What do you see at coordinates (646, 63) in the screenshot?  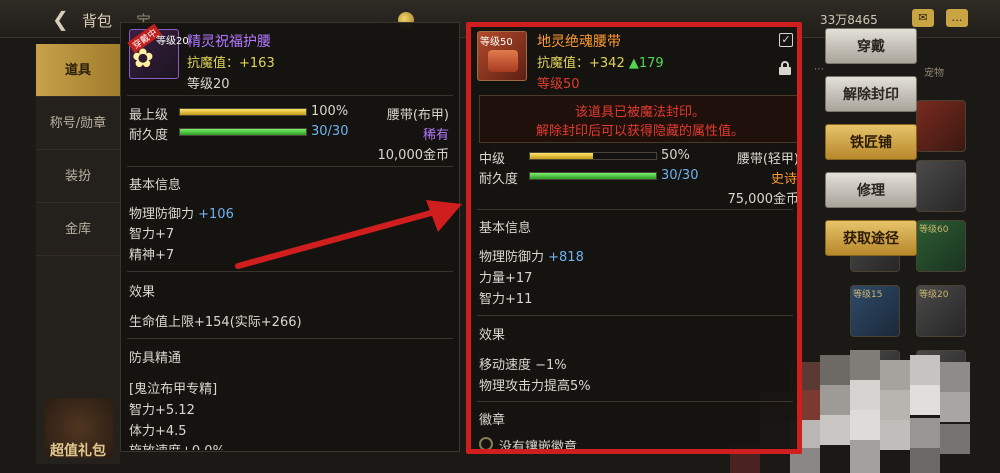 I see `resist-delta: ▲179` at bounding box center [646, 63].